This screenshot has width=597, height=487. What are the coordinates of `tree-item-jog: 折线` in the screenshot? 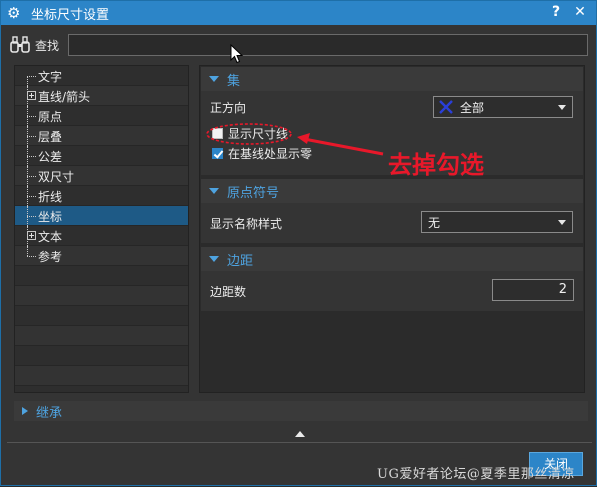 It's located at (101, 195).